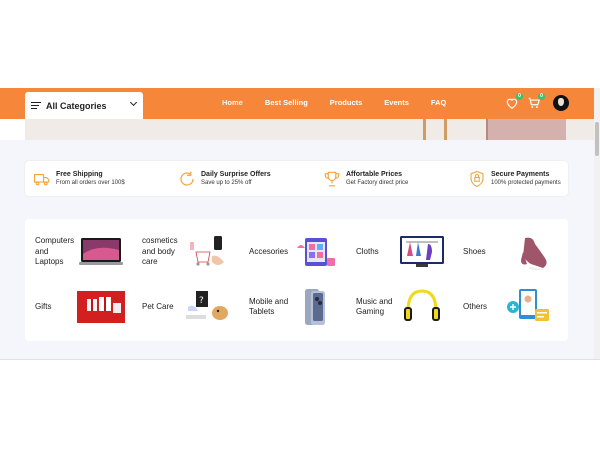  What do you see at coordinates (477, 178) in the screenshot?
I see `lock-icon` at bounding box center [477, 178].